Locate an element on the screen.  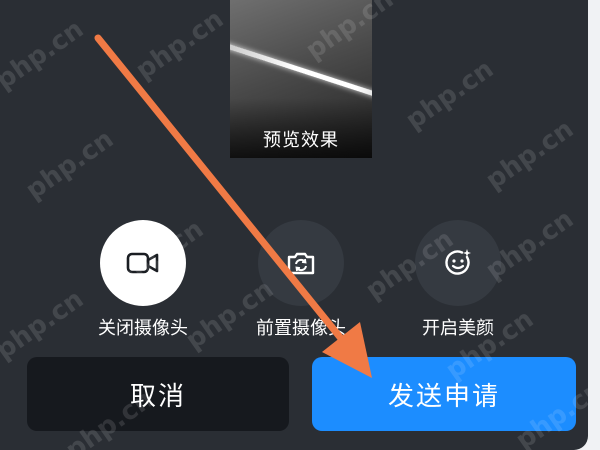
beauty-filter-label: 开启美颜 is located at coordinates (458, 328).